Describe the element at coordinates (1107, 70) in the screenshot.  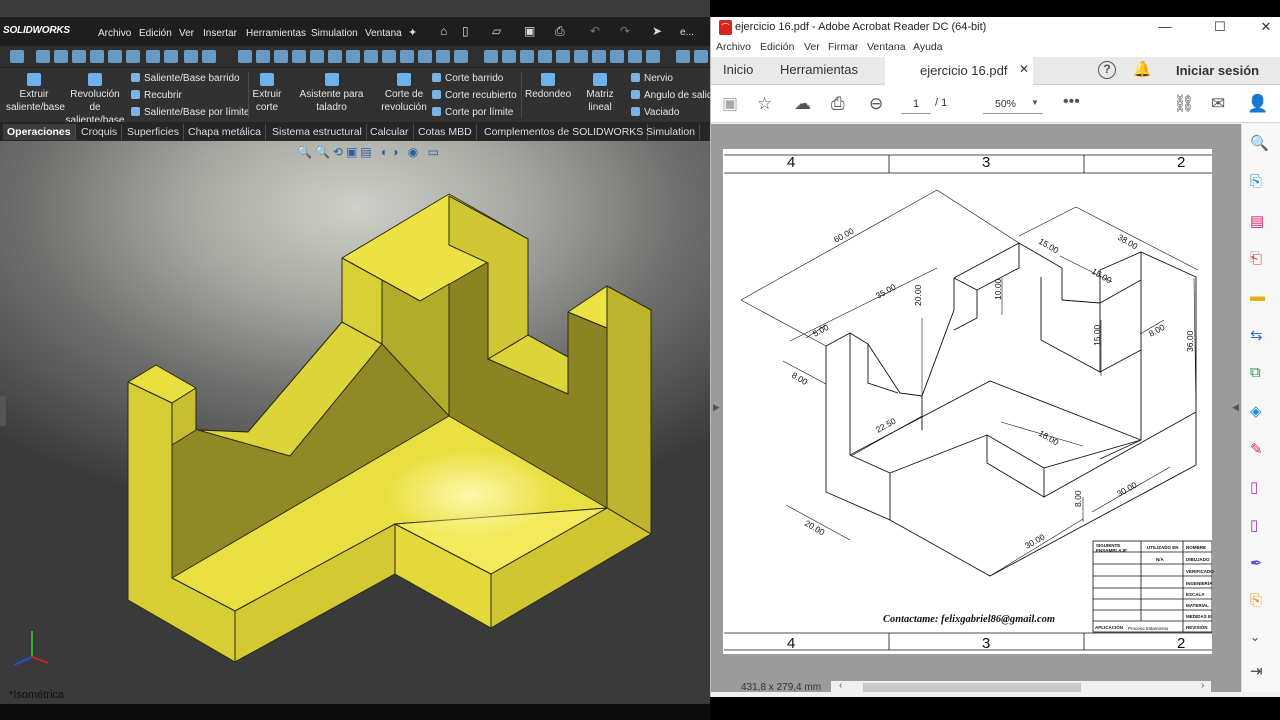
I see `help-icon: ?` at that location.